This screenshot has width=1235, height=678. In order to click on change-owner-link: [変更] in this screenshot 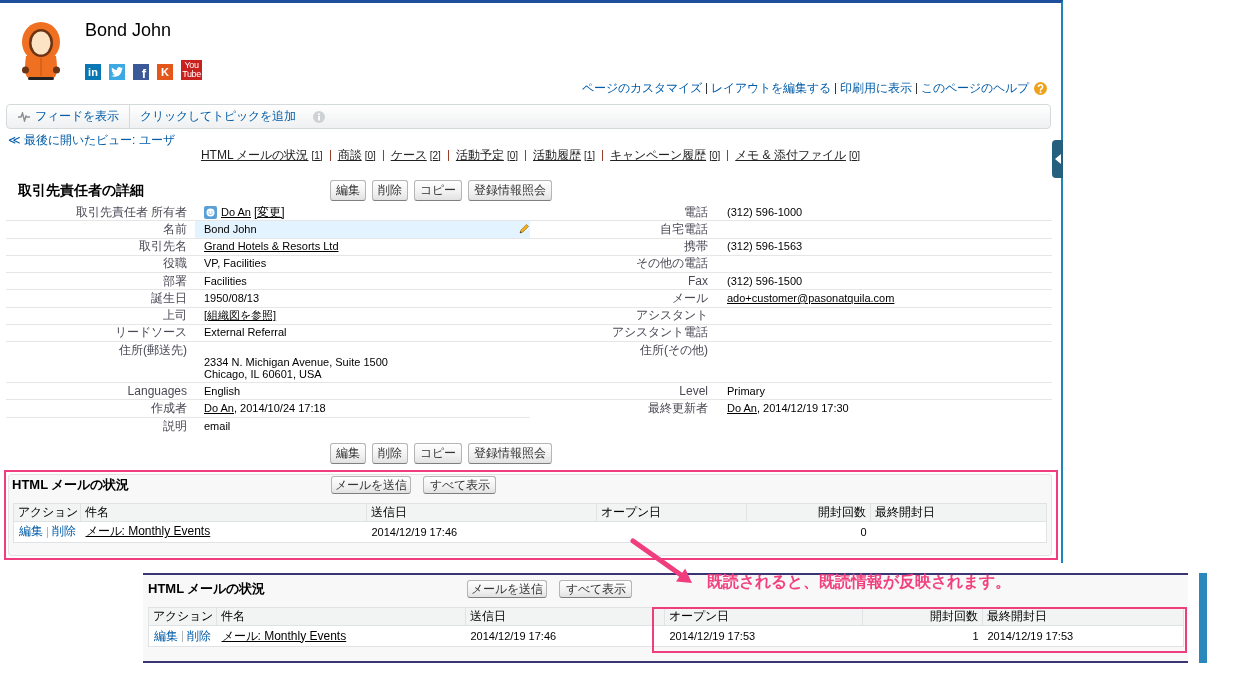, I will do `click(269, 212)`.